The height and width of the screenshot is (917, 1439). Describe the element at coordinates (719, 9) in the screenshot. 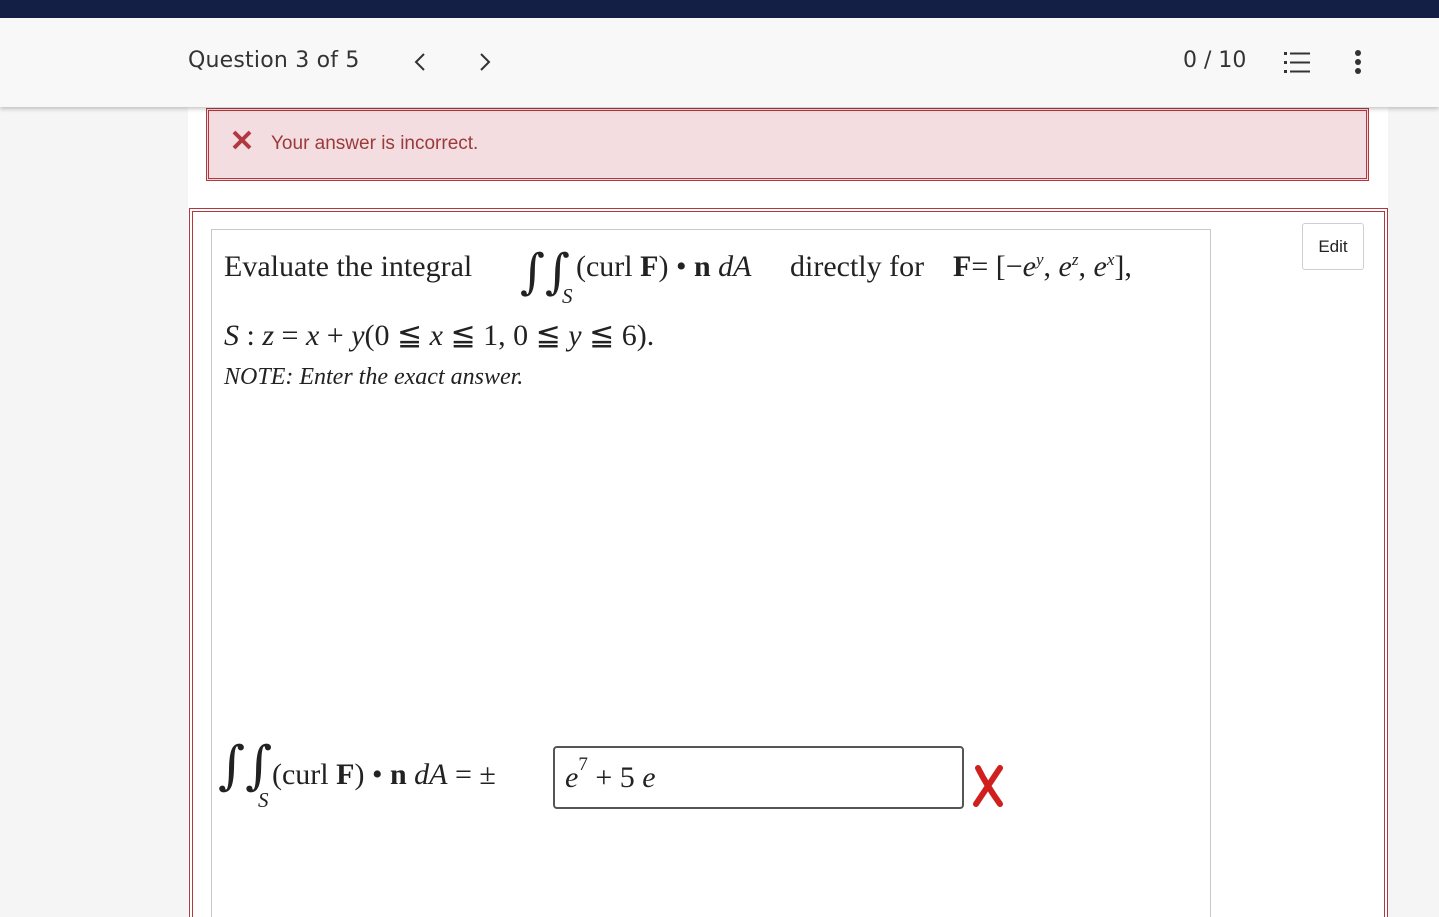

I see `top-bar` at that location.